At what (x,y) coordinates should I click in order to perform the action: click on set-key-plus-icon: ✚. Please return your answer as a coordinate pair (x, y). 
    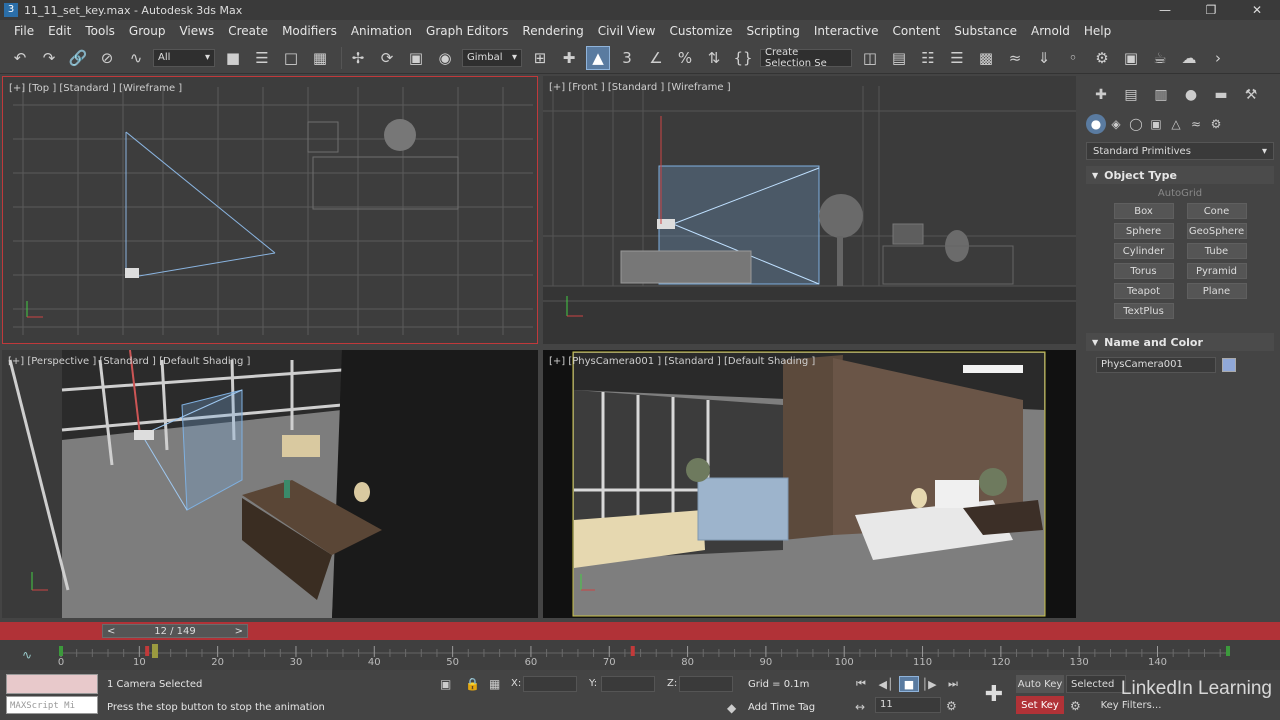
    Looking at the image, I should click on (994, 694).